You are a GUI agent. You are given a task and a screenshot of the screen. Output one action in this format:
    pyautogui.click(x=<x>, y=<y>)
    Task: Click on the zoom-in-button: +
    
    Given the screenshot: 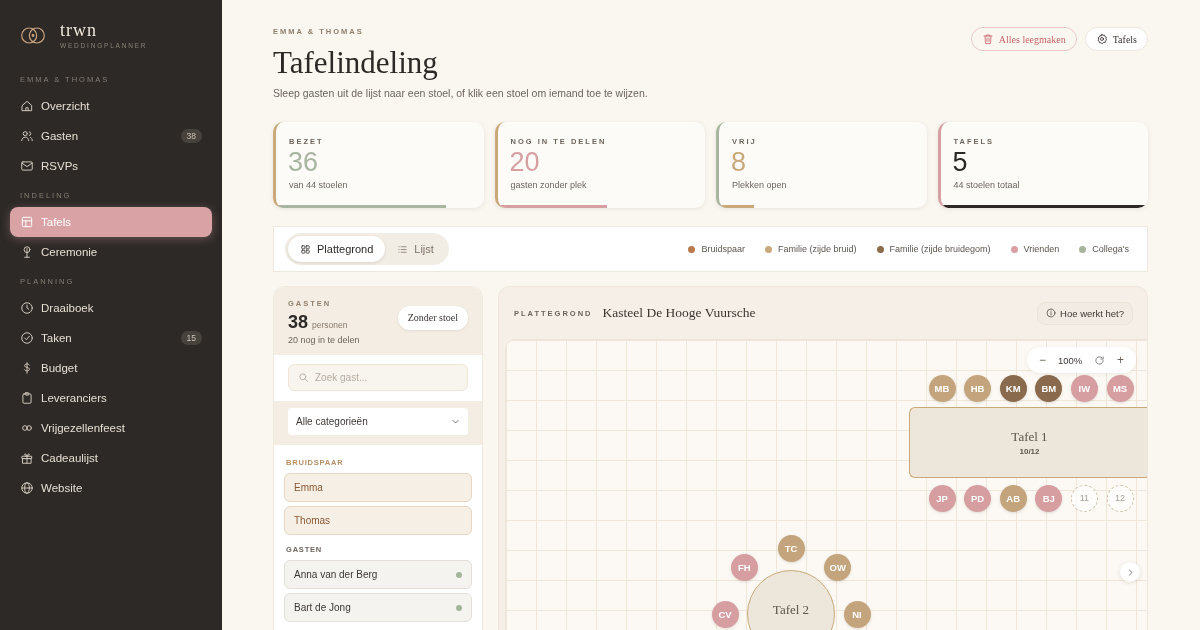 What is the action you would take?
    pyautogui.click(x=1120, y=360)
    